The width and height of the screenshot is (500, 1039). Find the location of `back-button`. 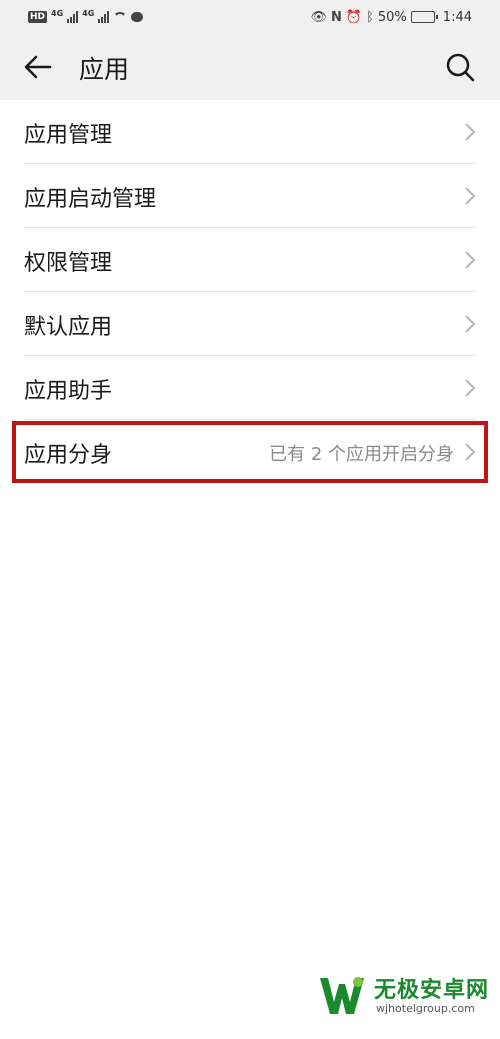

back-button is located at coordinates (38, 67).